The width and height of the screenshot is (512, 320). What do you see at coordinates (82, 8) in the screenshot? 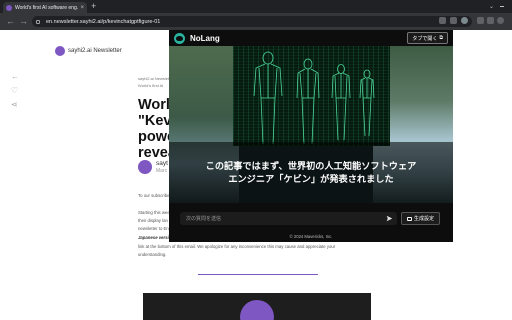
I see `tab-close-icon: ×` at bounding box center [82, 8].